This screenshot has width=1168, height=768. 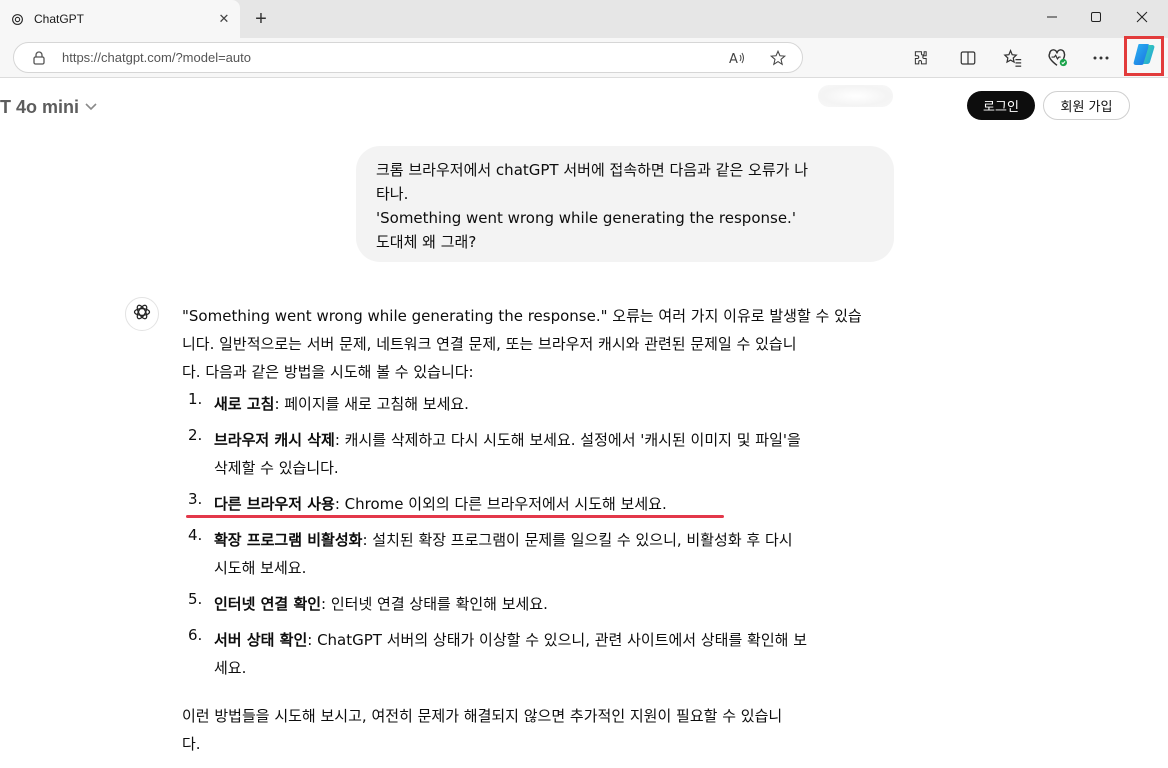 I want to click on model-name: T 4o mini, so click(x=40, y=106).